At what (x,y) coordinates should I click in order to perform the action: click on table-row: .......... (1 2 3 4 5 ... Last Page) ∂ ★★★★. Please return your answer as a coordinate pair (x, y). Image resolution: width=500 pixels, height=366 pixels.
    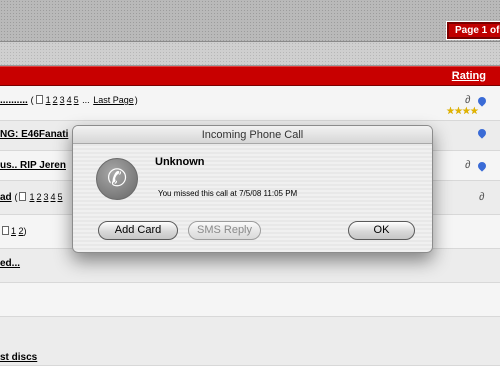
    Looking at the image, I should click on (250, 103).